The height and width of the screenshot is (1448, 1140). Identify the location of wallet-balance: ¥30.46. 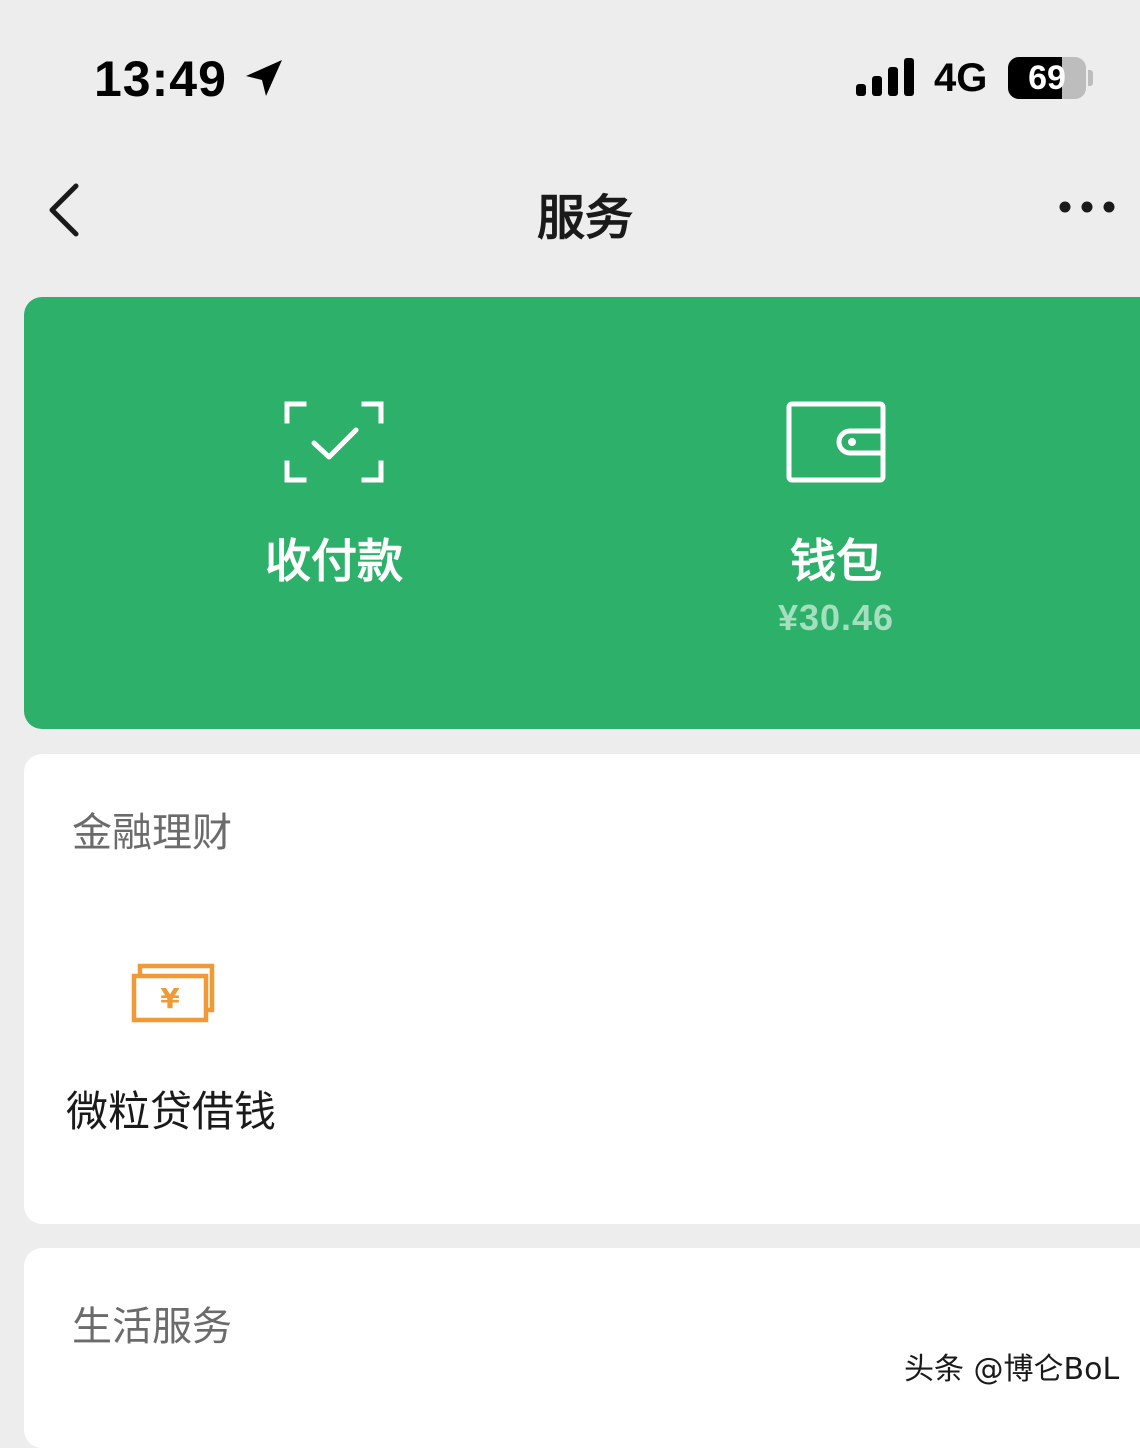
(836, 617).